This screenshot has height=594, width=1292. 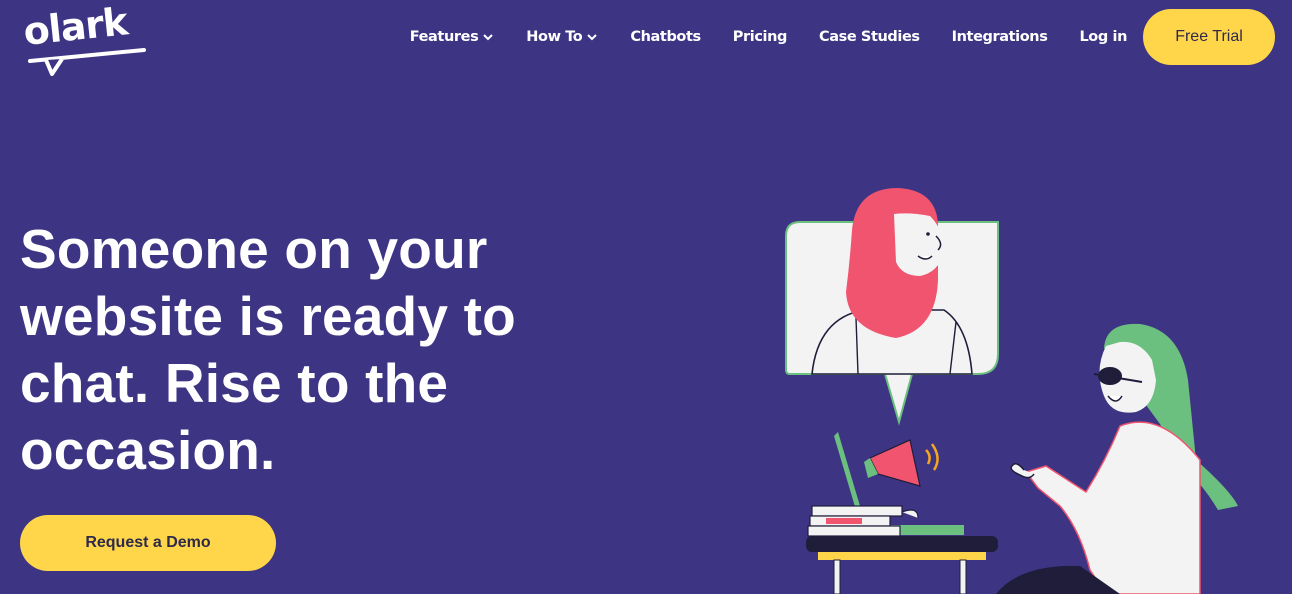 I want to click on nav-item-pricing: Pricing, so click(x=760, y=37).